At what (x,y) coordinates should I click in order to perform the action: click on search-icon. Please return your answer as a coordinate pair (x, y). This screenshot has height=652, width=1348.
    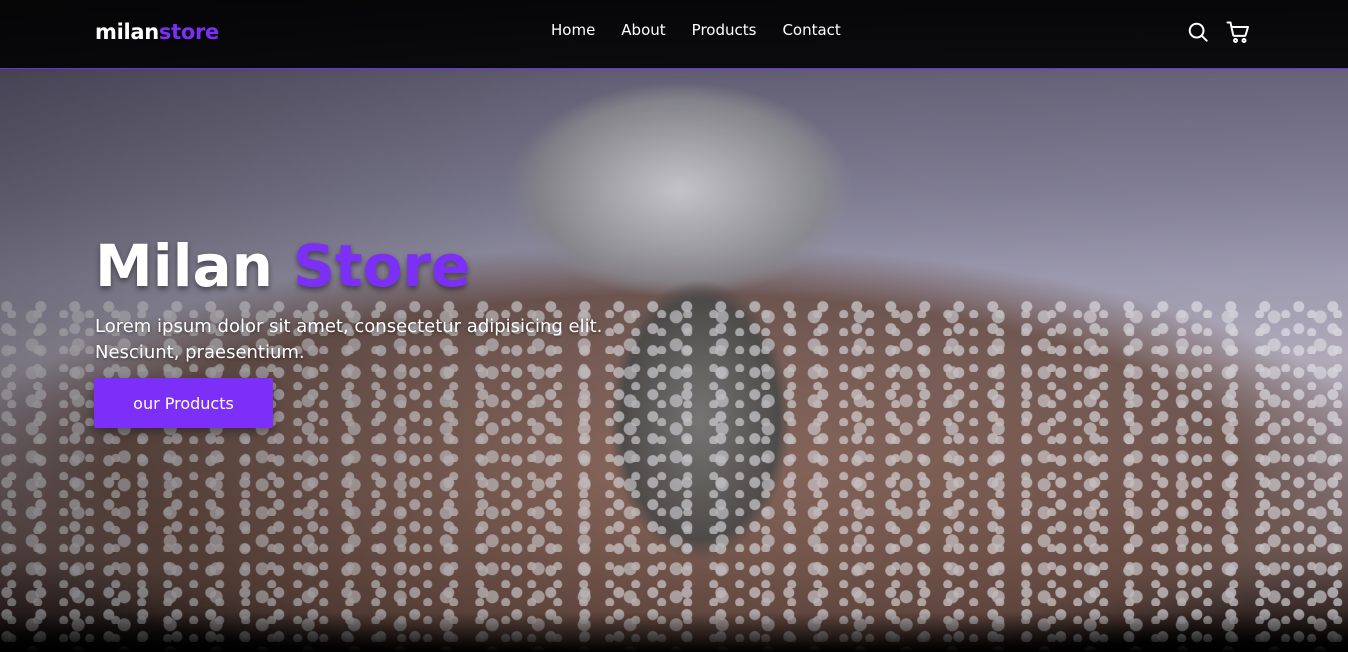
    Looking at the image, I should click on (1198, 32).